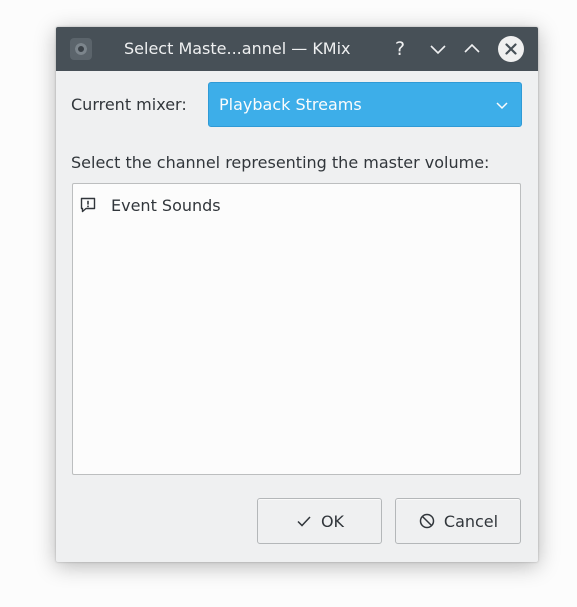 This screenshot has height=607, width=577. I want to click on minimize-icon, so click(438, 49).